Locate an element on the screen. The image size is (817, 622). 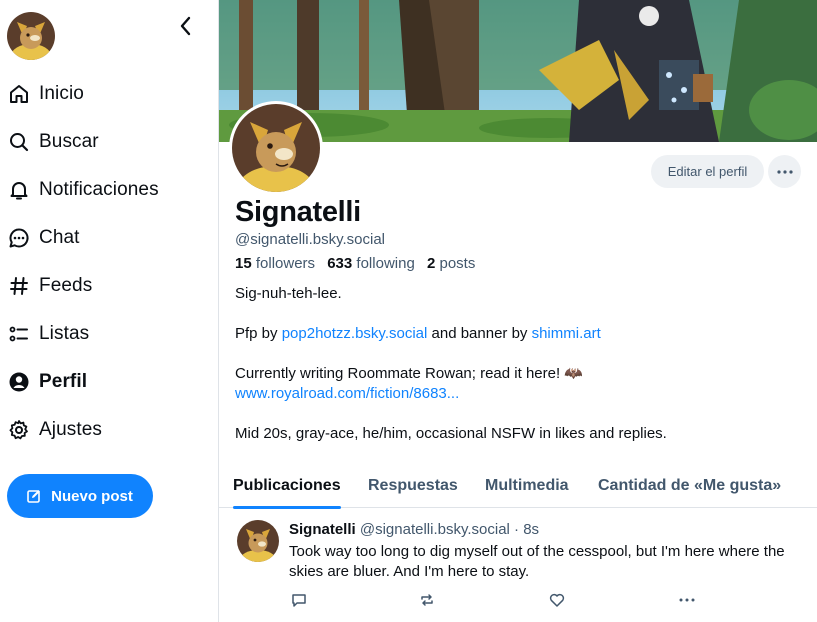
reply-icon is located at coordinates (299, 600).